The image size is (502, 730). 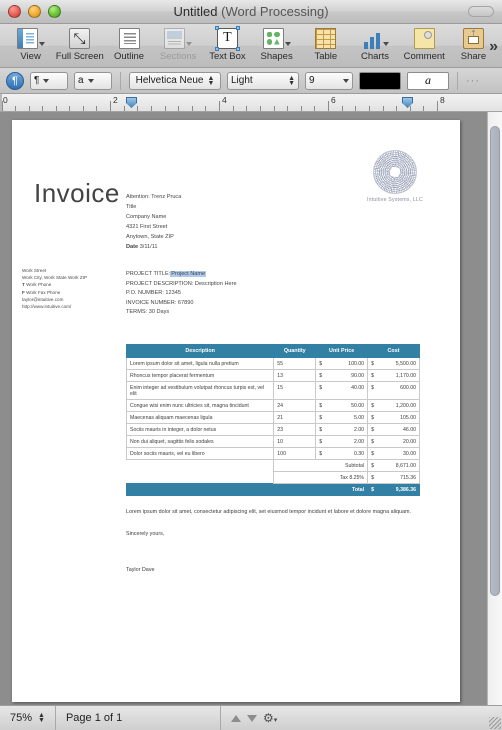 I want to click on zoom-value: 75%, so click(x=21, y=718).